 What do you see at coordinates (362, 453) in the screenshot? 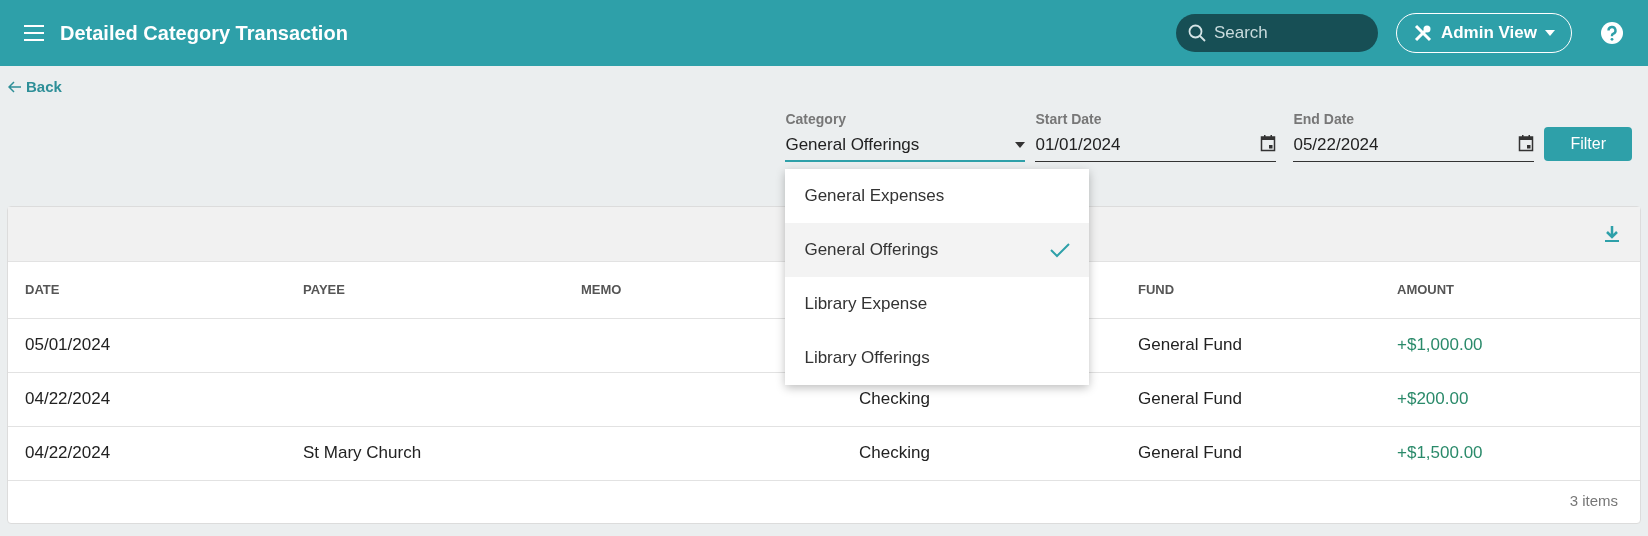
I see `table-cell-text: St Mary Church` at bounding box center [362, 453].